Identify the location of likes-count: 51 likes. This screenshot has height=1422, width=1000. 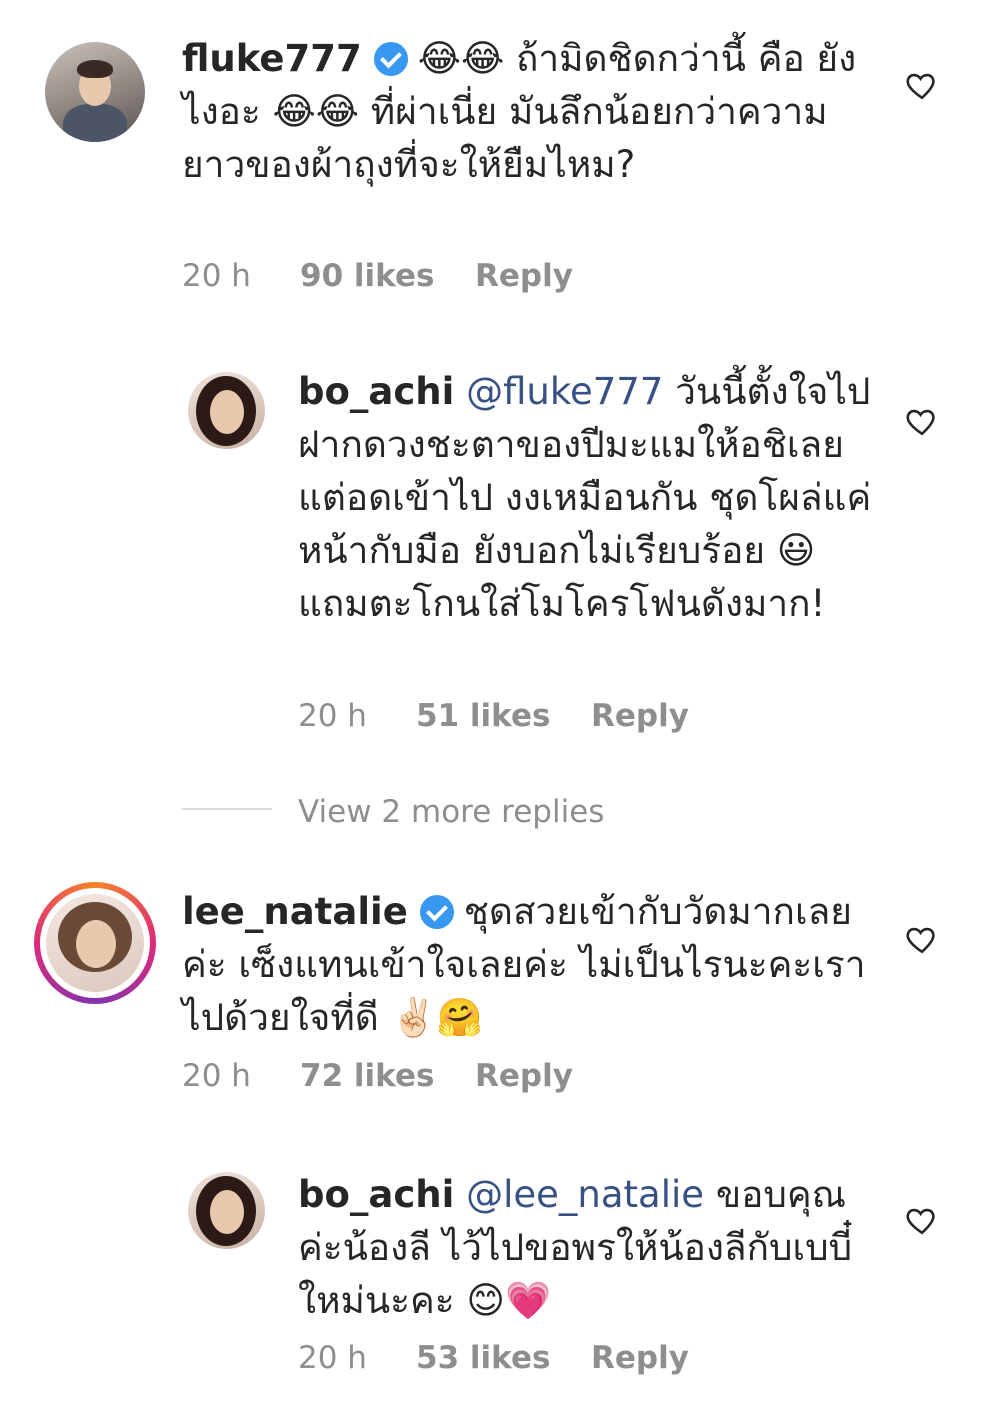
(503, 716).